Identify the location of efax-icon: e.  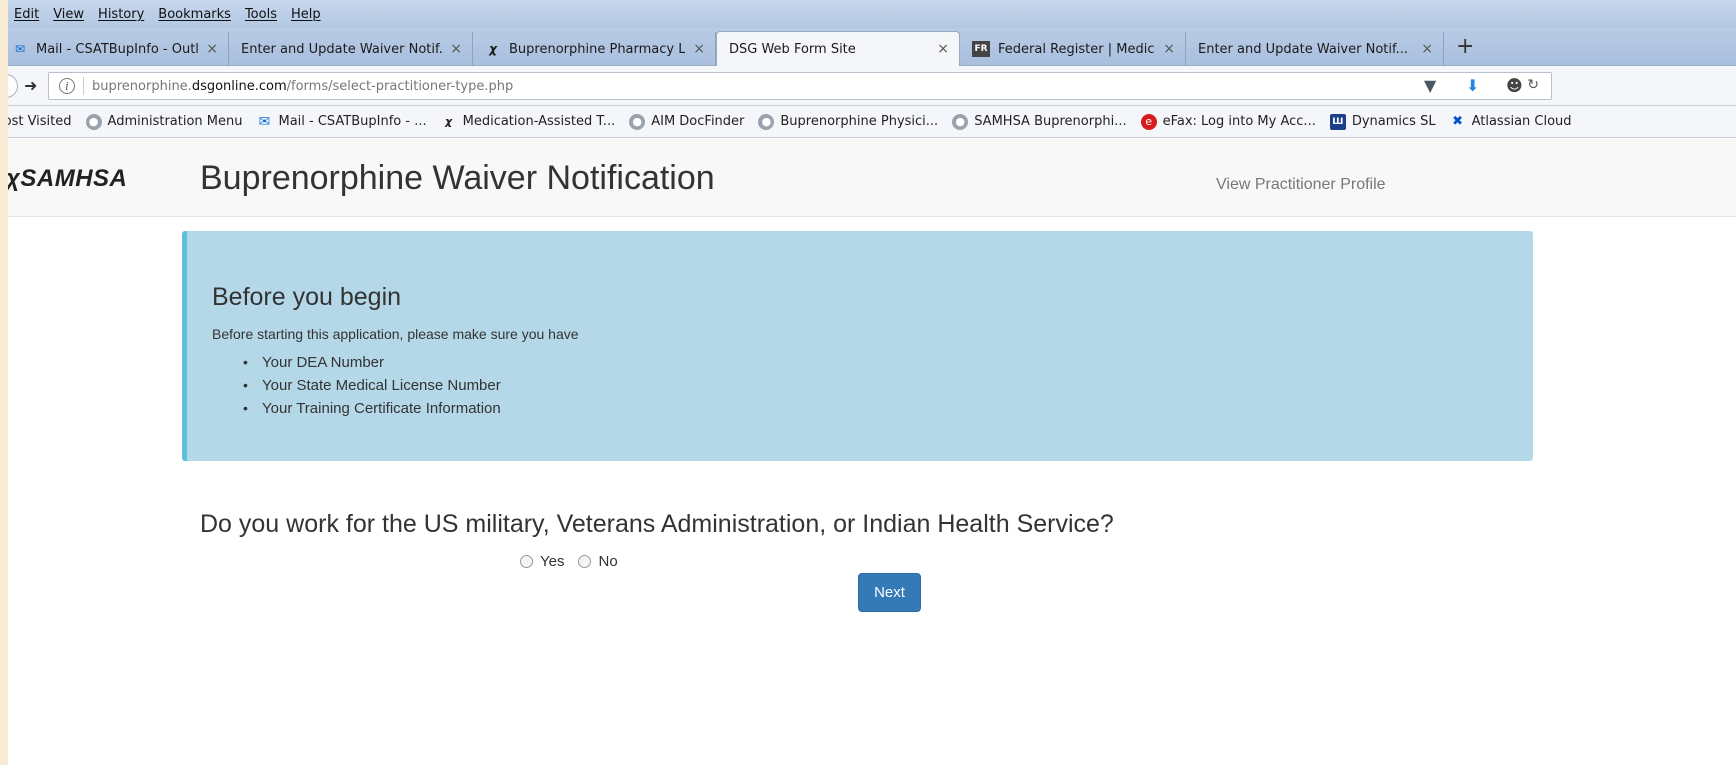
(1148, 121).